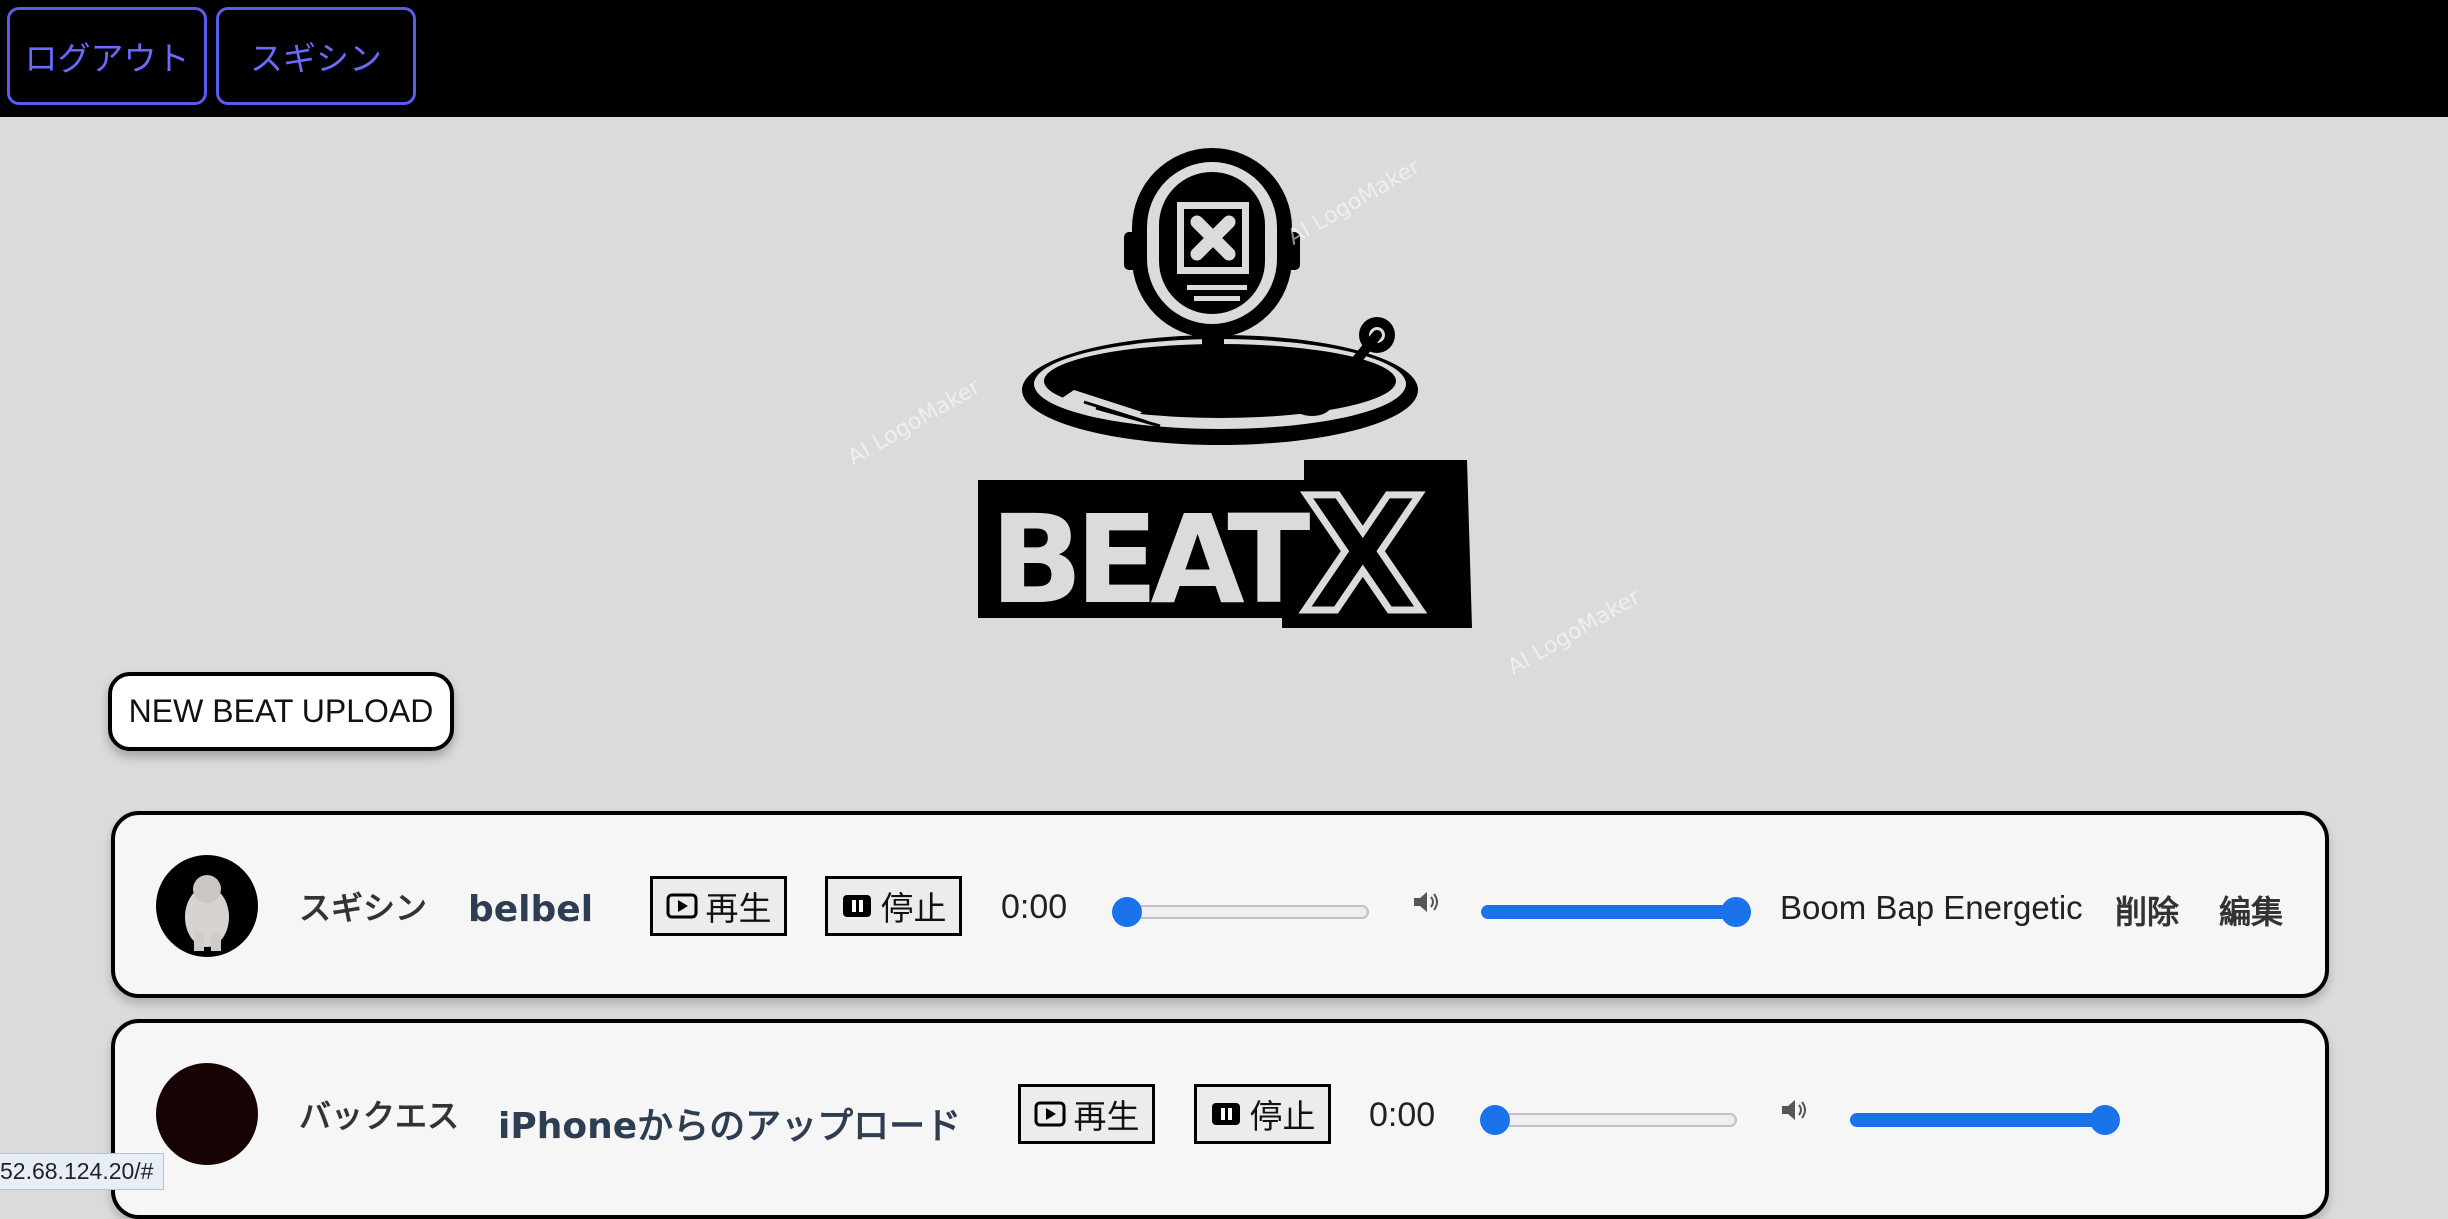 Image resolution: width=2448 pixels, height=1219 pixels. What do you see at coordinates (531, 909) in the screenshot?
I see `beat-title: belbel` at bounding box center [531, 909].